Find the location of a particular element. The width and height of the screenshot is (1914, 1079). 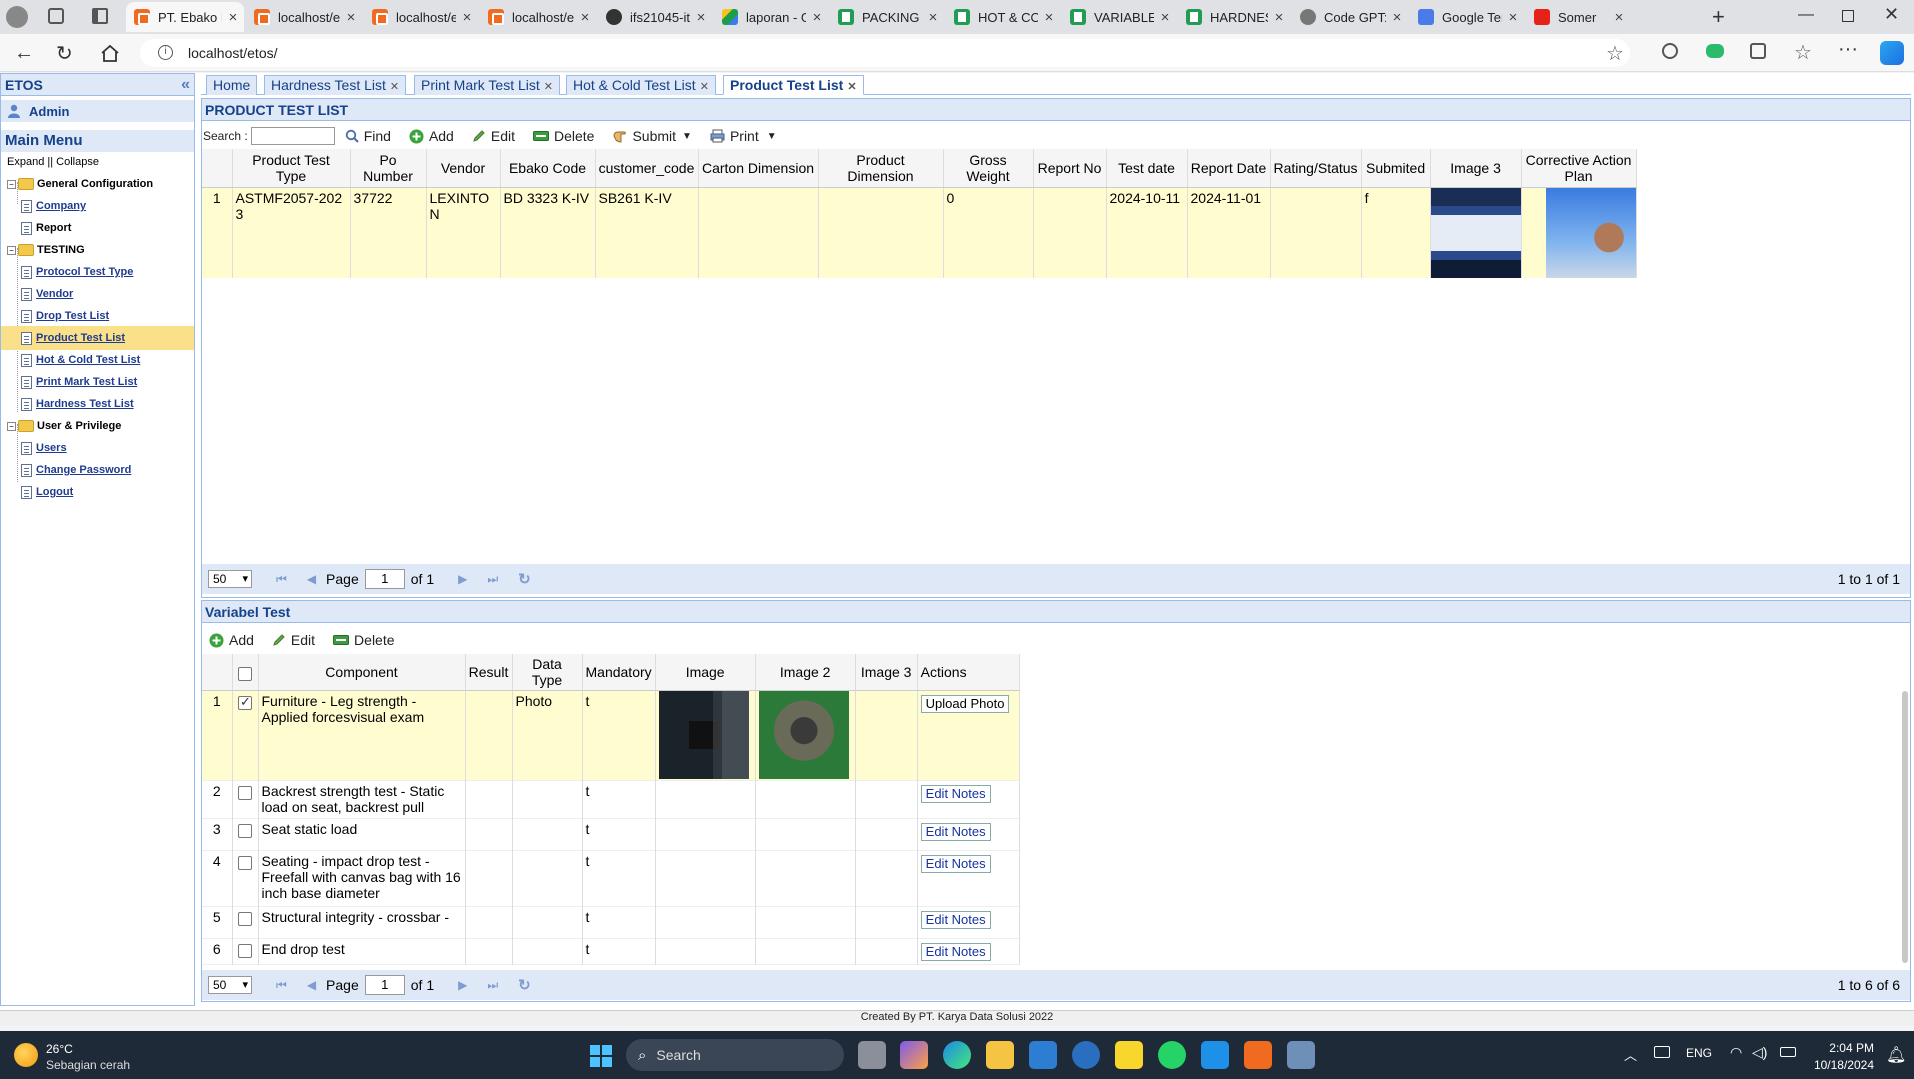

page-tab-print-mark-test-list: Print Mark Test List ✕ is located at coordinates (487, 85).